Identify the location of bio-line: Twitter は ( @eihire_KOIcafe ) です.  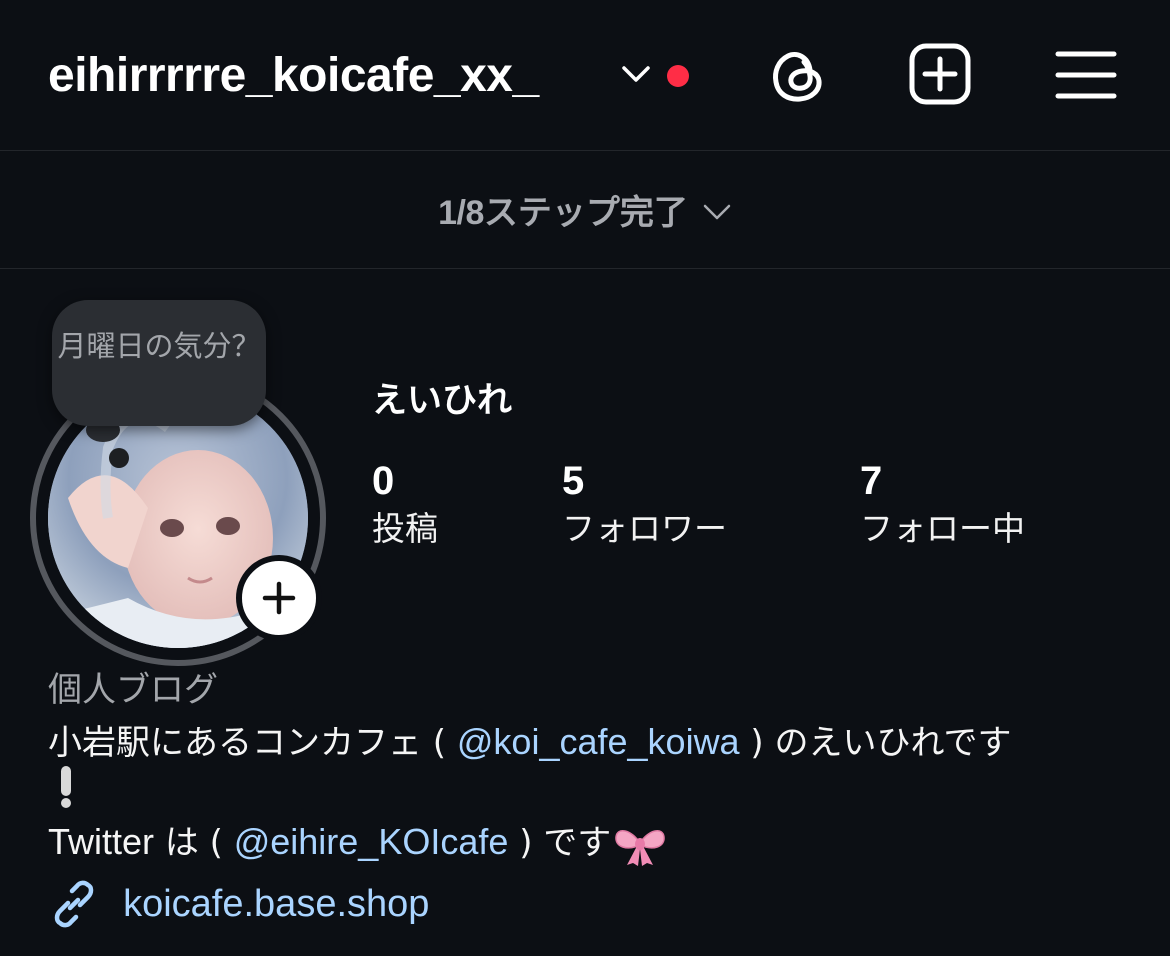
(357, 841).